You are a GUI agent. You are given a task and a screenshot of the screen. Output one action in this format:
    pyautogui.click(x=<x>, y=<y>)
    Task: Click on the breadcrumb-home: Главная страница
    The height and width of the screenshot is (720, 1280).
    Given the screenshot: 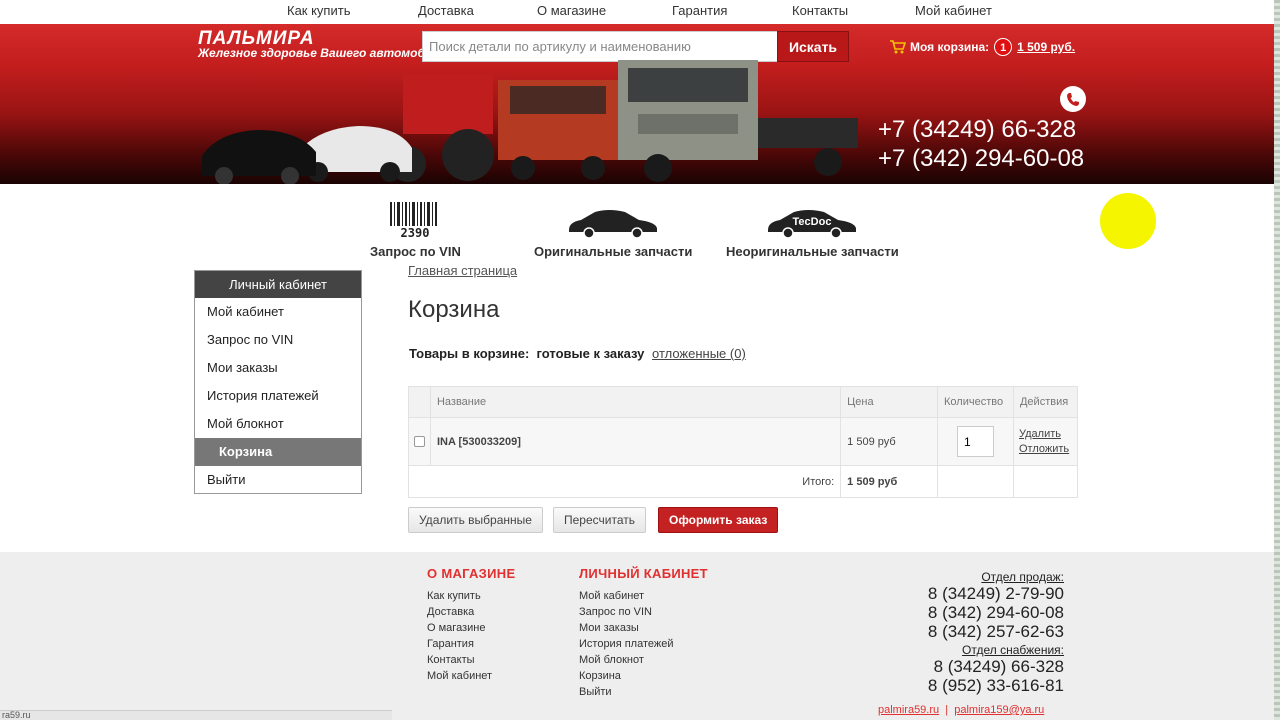 What is the action you would take?
    pyautogui.click(x=462, y=270)
    